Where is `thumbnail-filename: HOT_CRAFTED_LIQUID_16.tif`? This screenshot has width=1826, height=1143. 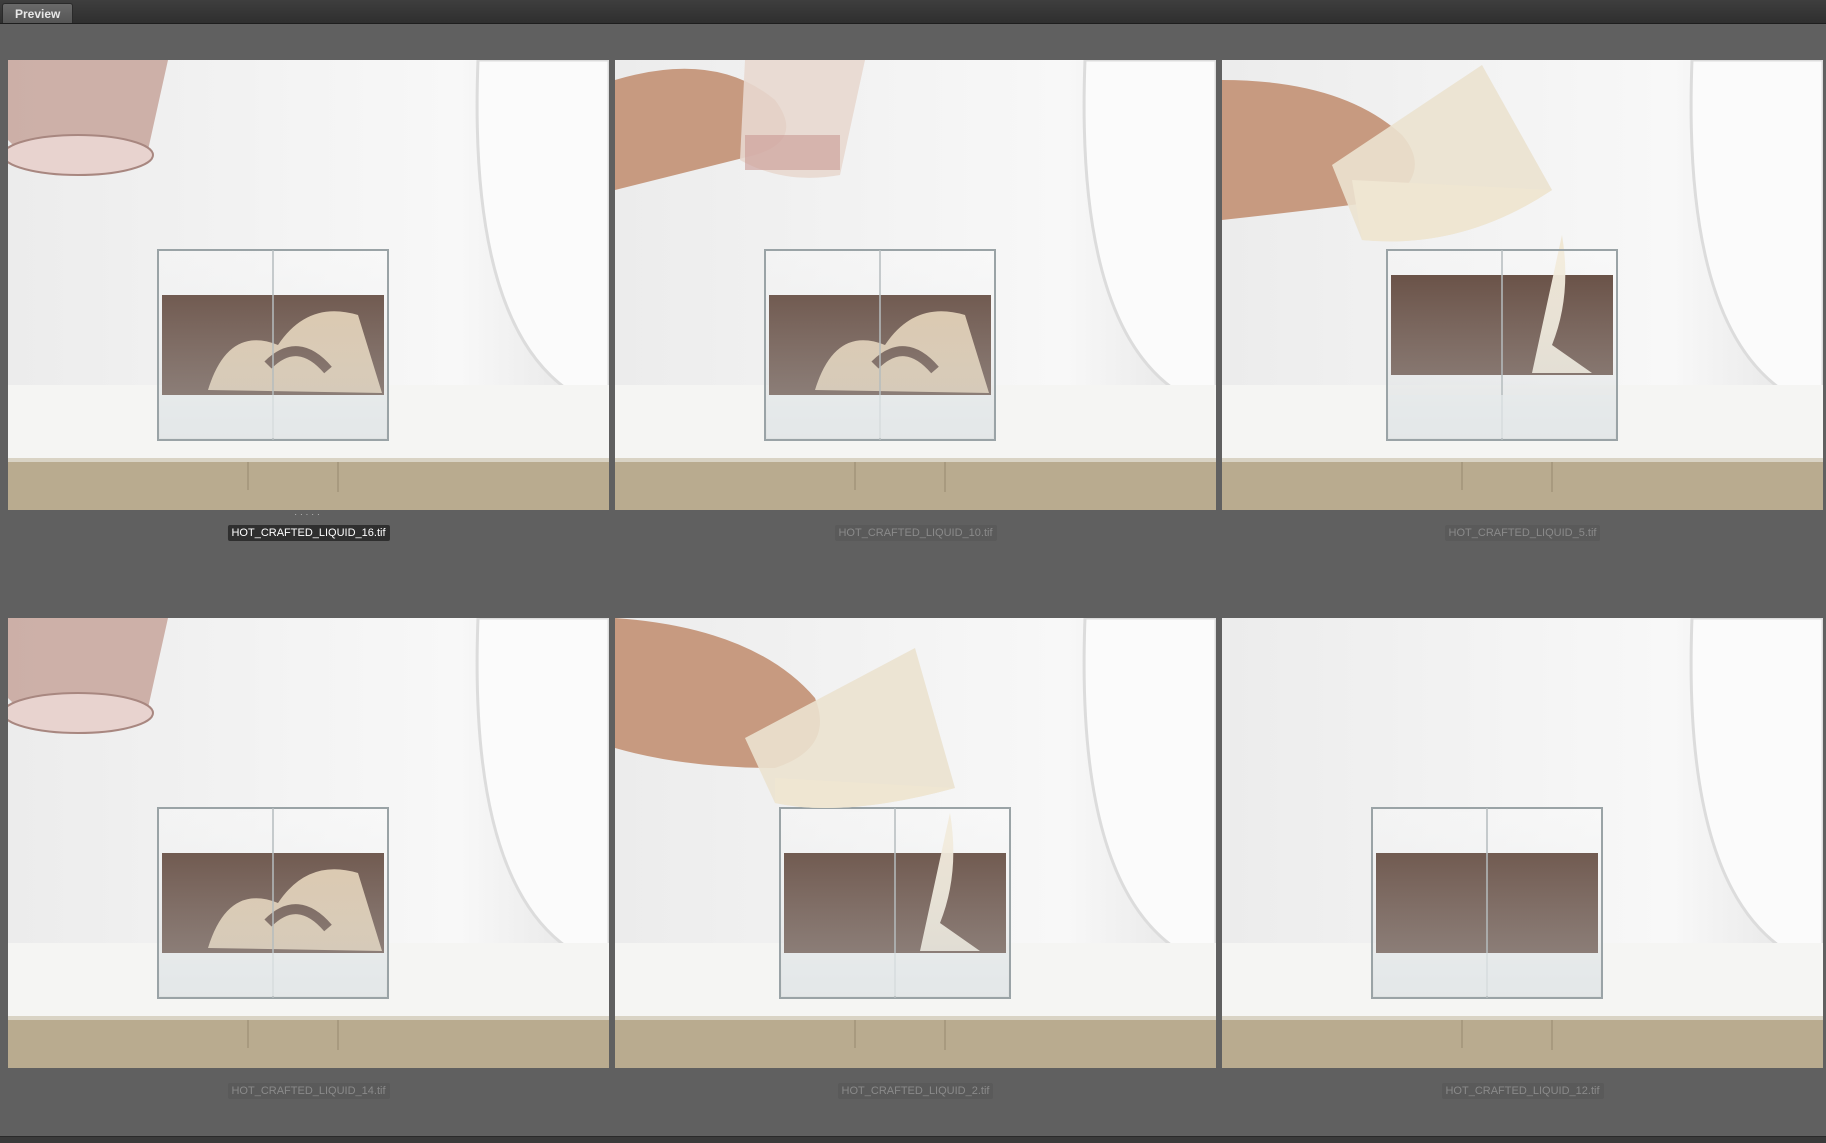 thumbnail-filename: HOT_CRAFTED_LIQUID_16.tif is located at coordinates (308, 533).